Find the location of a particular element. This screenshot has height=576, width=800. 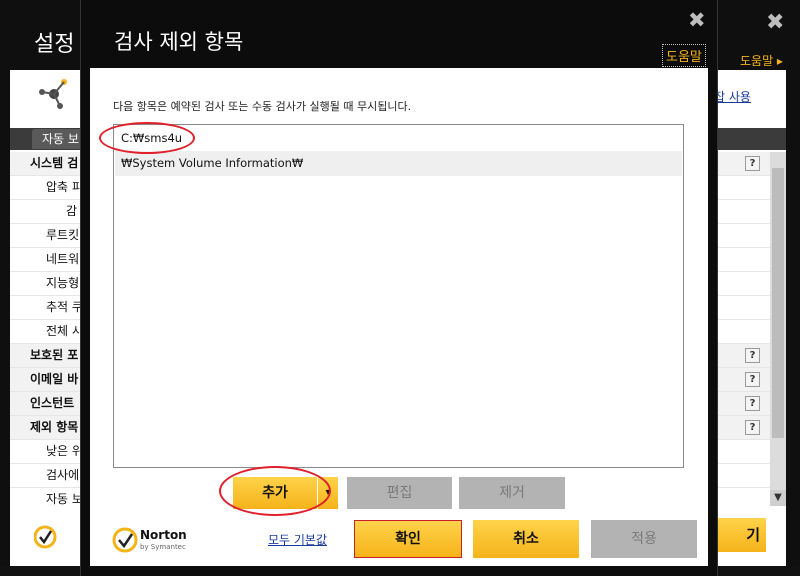

settings-help-link: 도움말 ▸ is located at coordinates (761, 60).